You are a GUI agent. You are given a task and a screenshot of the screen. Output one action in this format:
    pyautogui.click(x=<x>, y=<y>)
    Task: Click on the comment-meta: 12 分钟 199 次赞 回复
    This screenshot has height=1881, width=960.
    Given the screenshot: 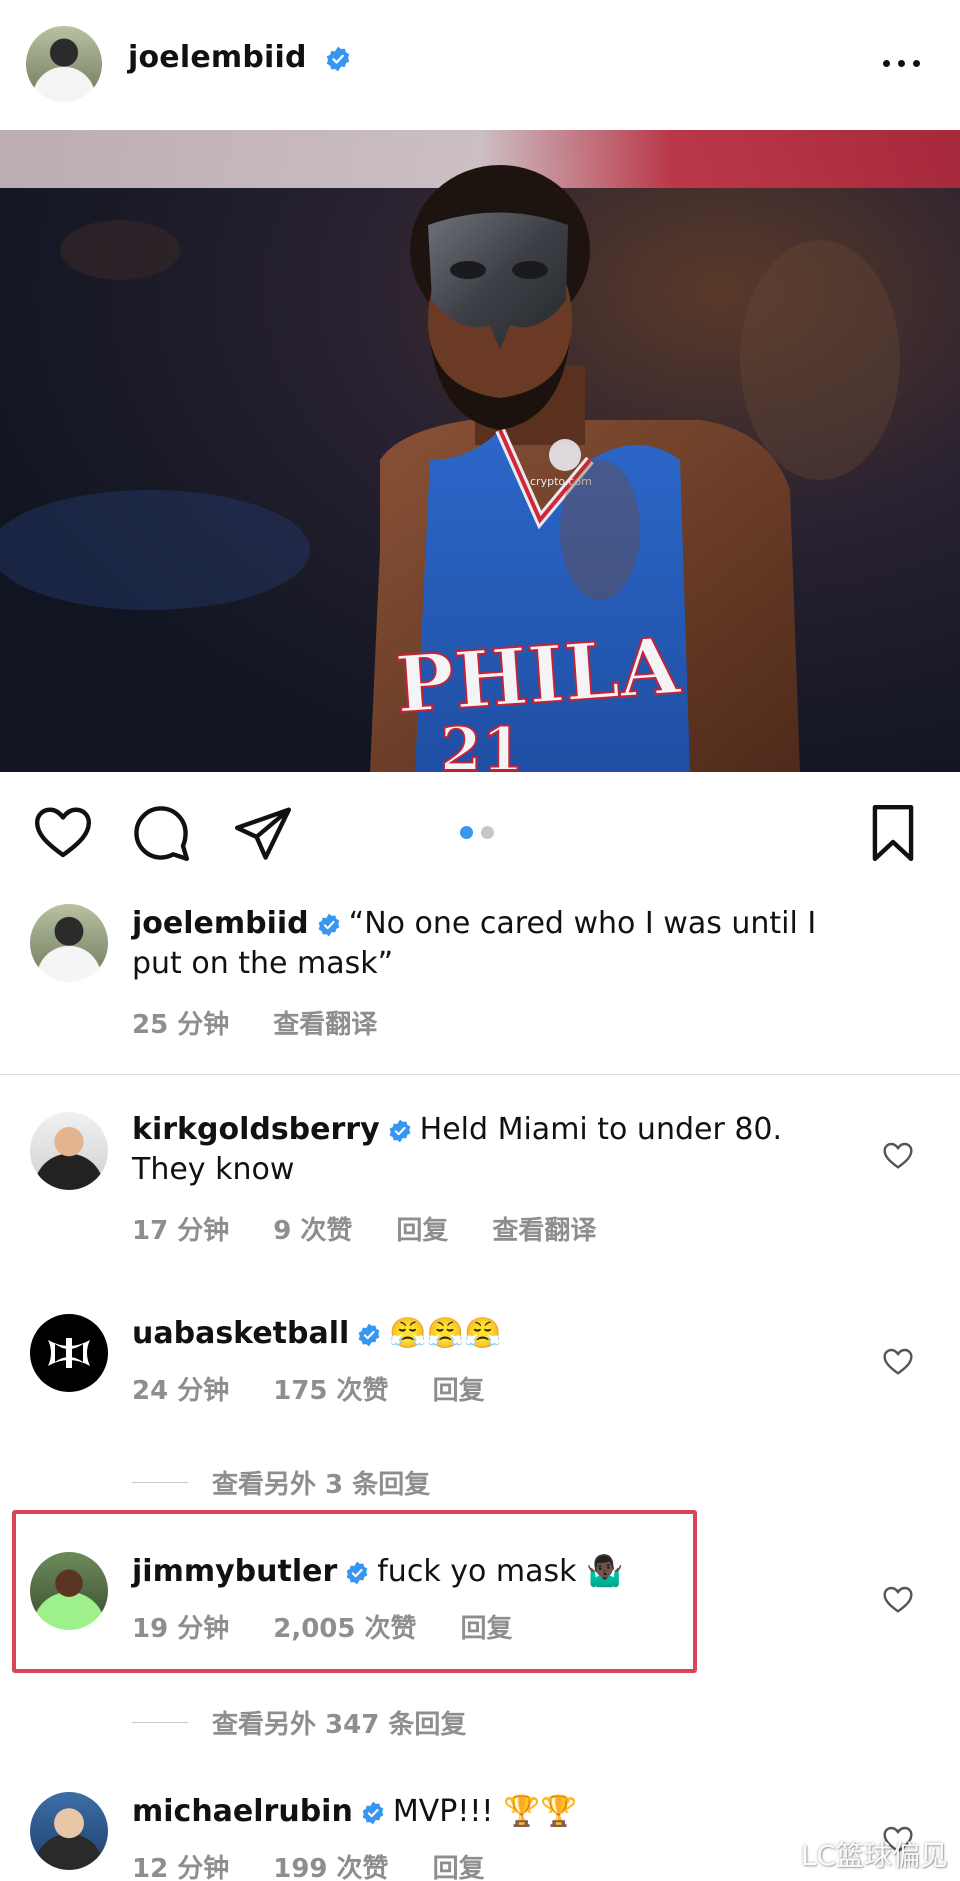 What is the action you would take?
    pyautogui.click(x=330, y=1864)
    